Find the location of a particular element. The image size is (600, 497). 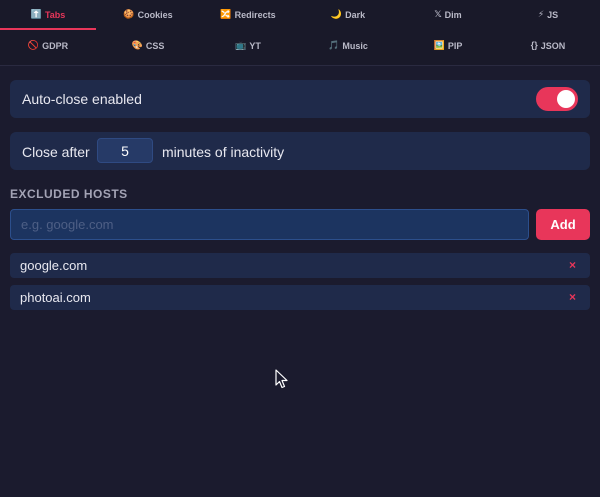

tab-css: 🎨 CSS is located at coordinates (148, 45).